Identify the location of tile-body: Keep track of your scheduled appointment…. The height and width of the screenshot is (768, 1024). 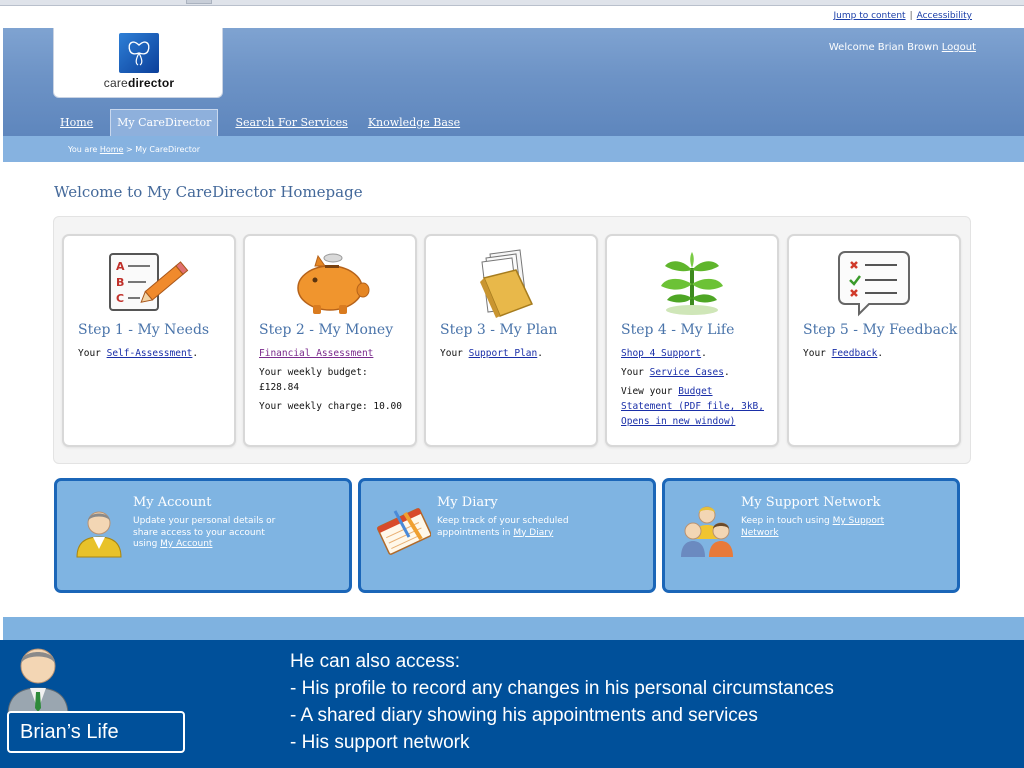
(503, 527).